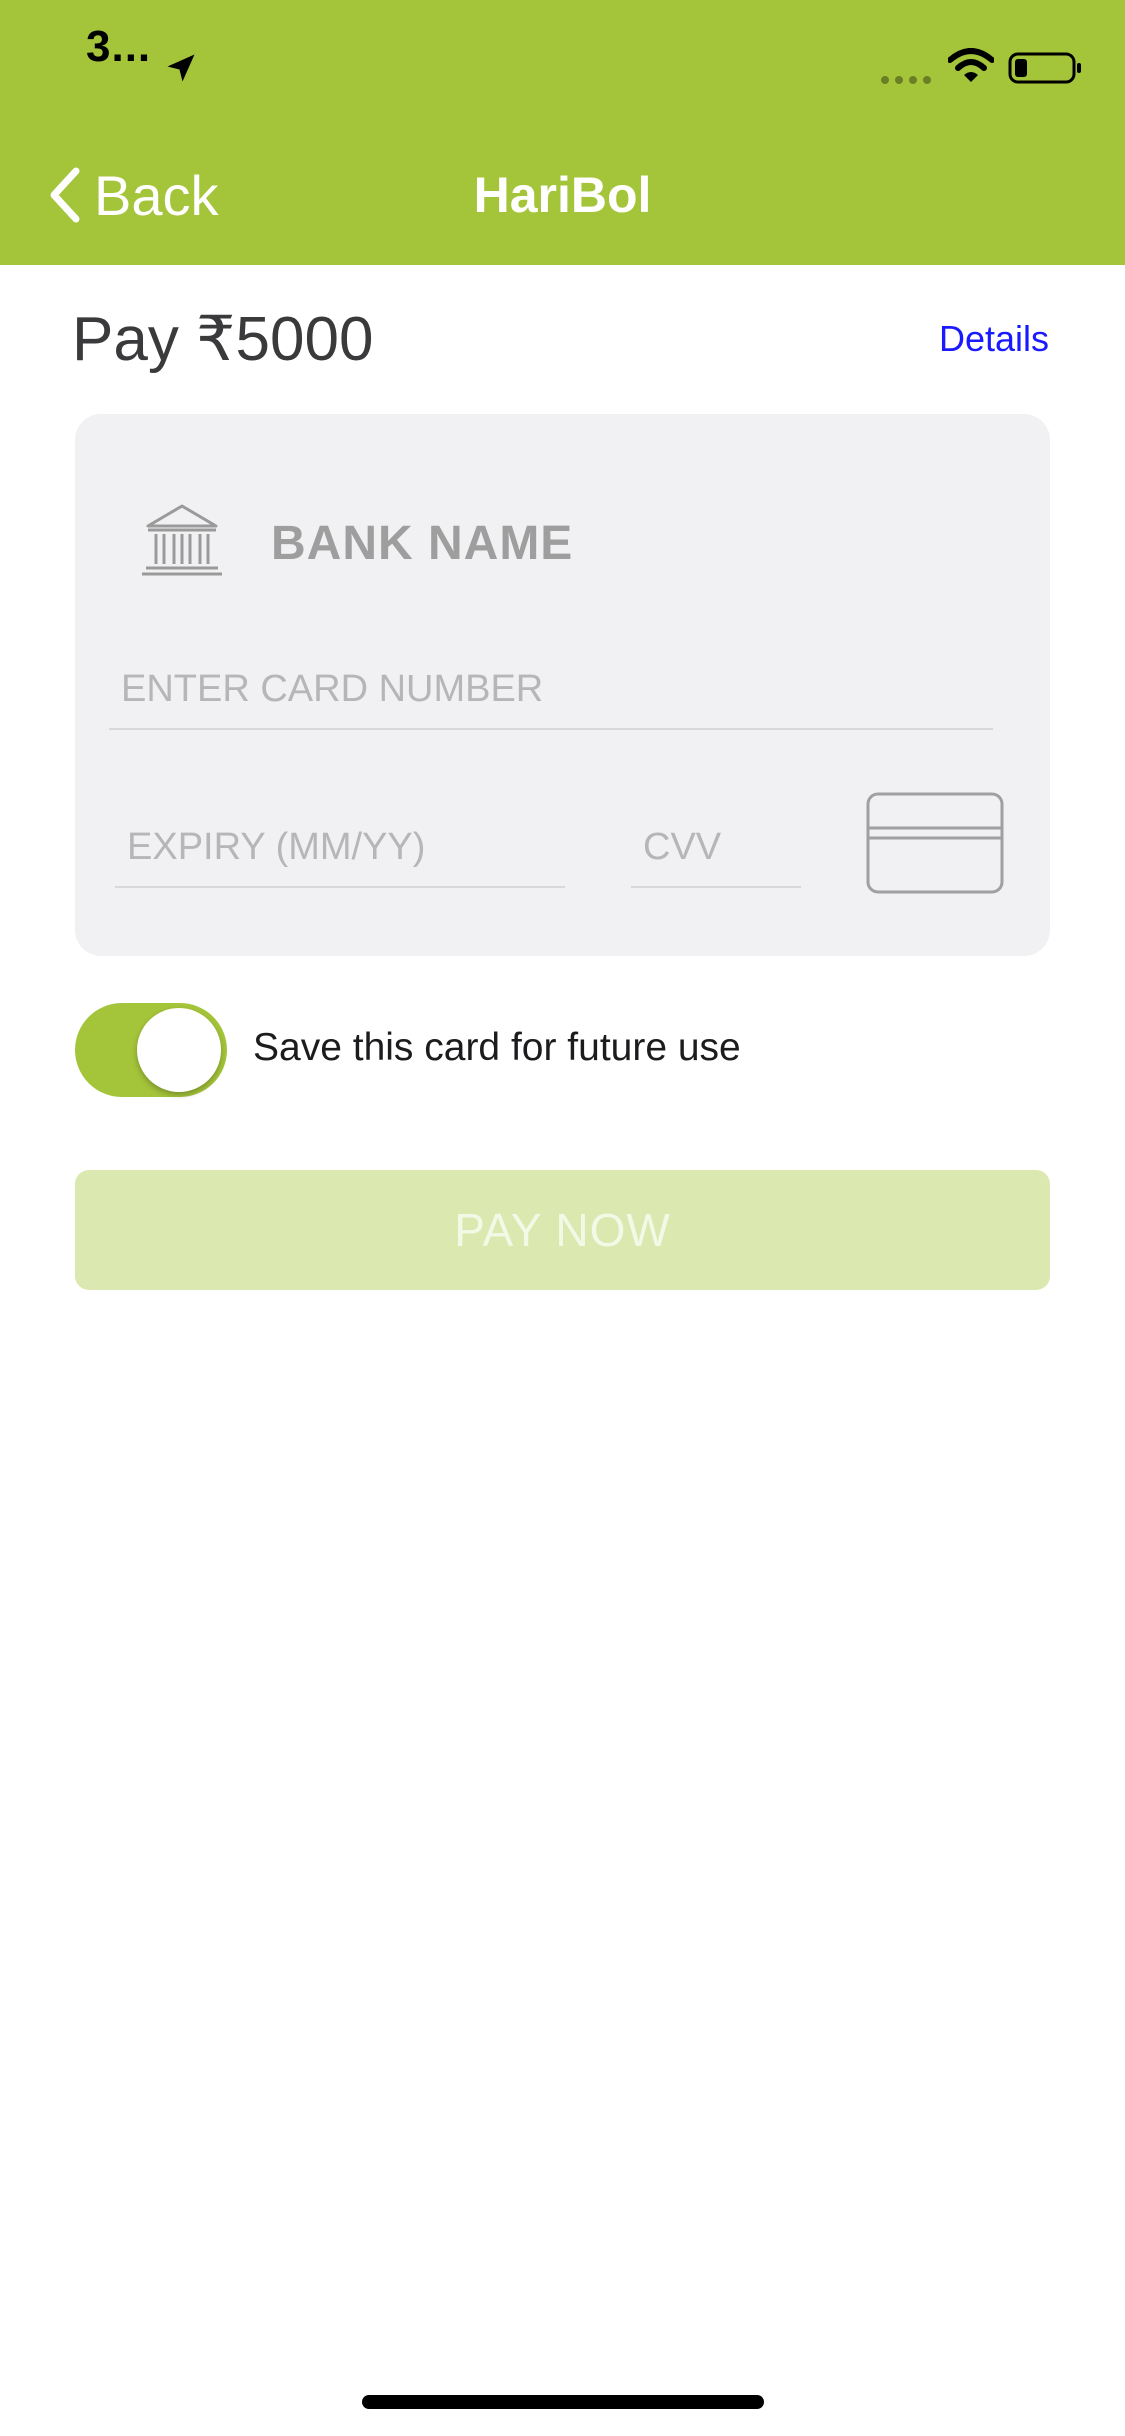  What do you see at coordinates (971, 65) in the screenshot?
I see `wifi-icon` at bounding box center [971, 65].